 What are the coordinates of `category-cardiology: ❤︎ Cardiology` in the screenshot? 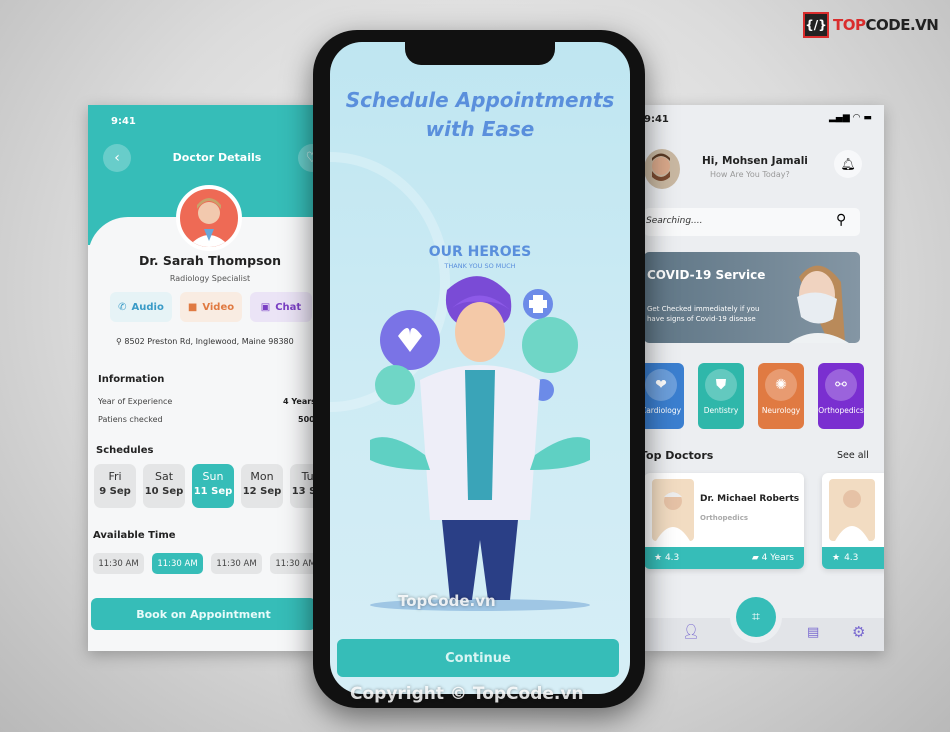 It's located at (664, 396).